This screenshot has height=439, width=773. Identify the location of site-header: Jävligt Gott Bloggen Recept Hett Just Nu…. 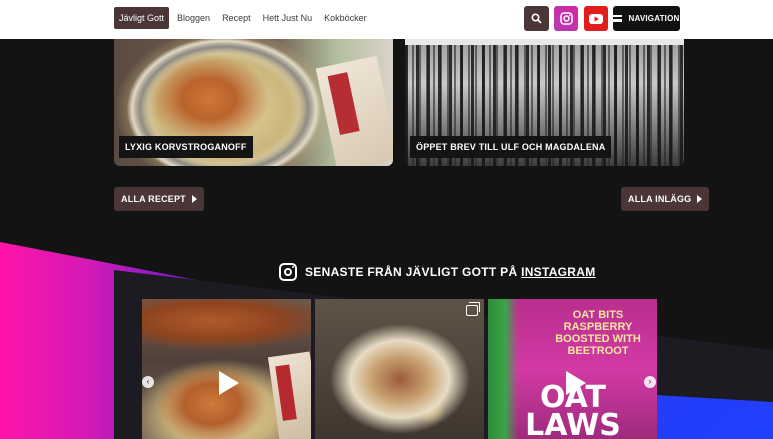
(386, 19).